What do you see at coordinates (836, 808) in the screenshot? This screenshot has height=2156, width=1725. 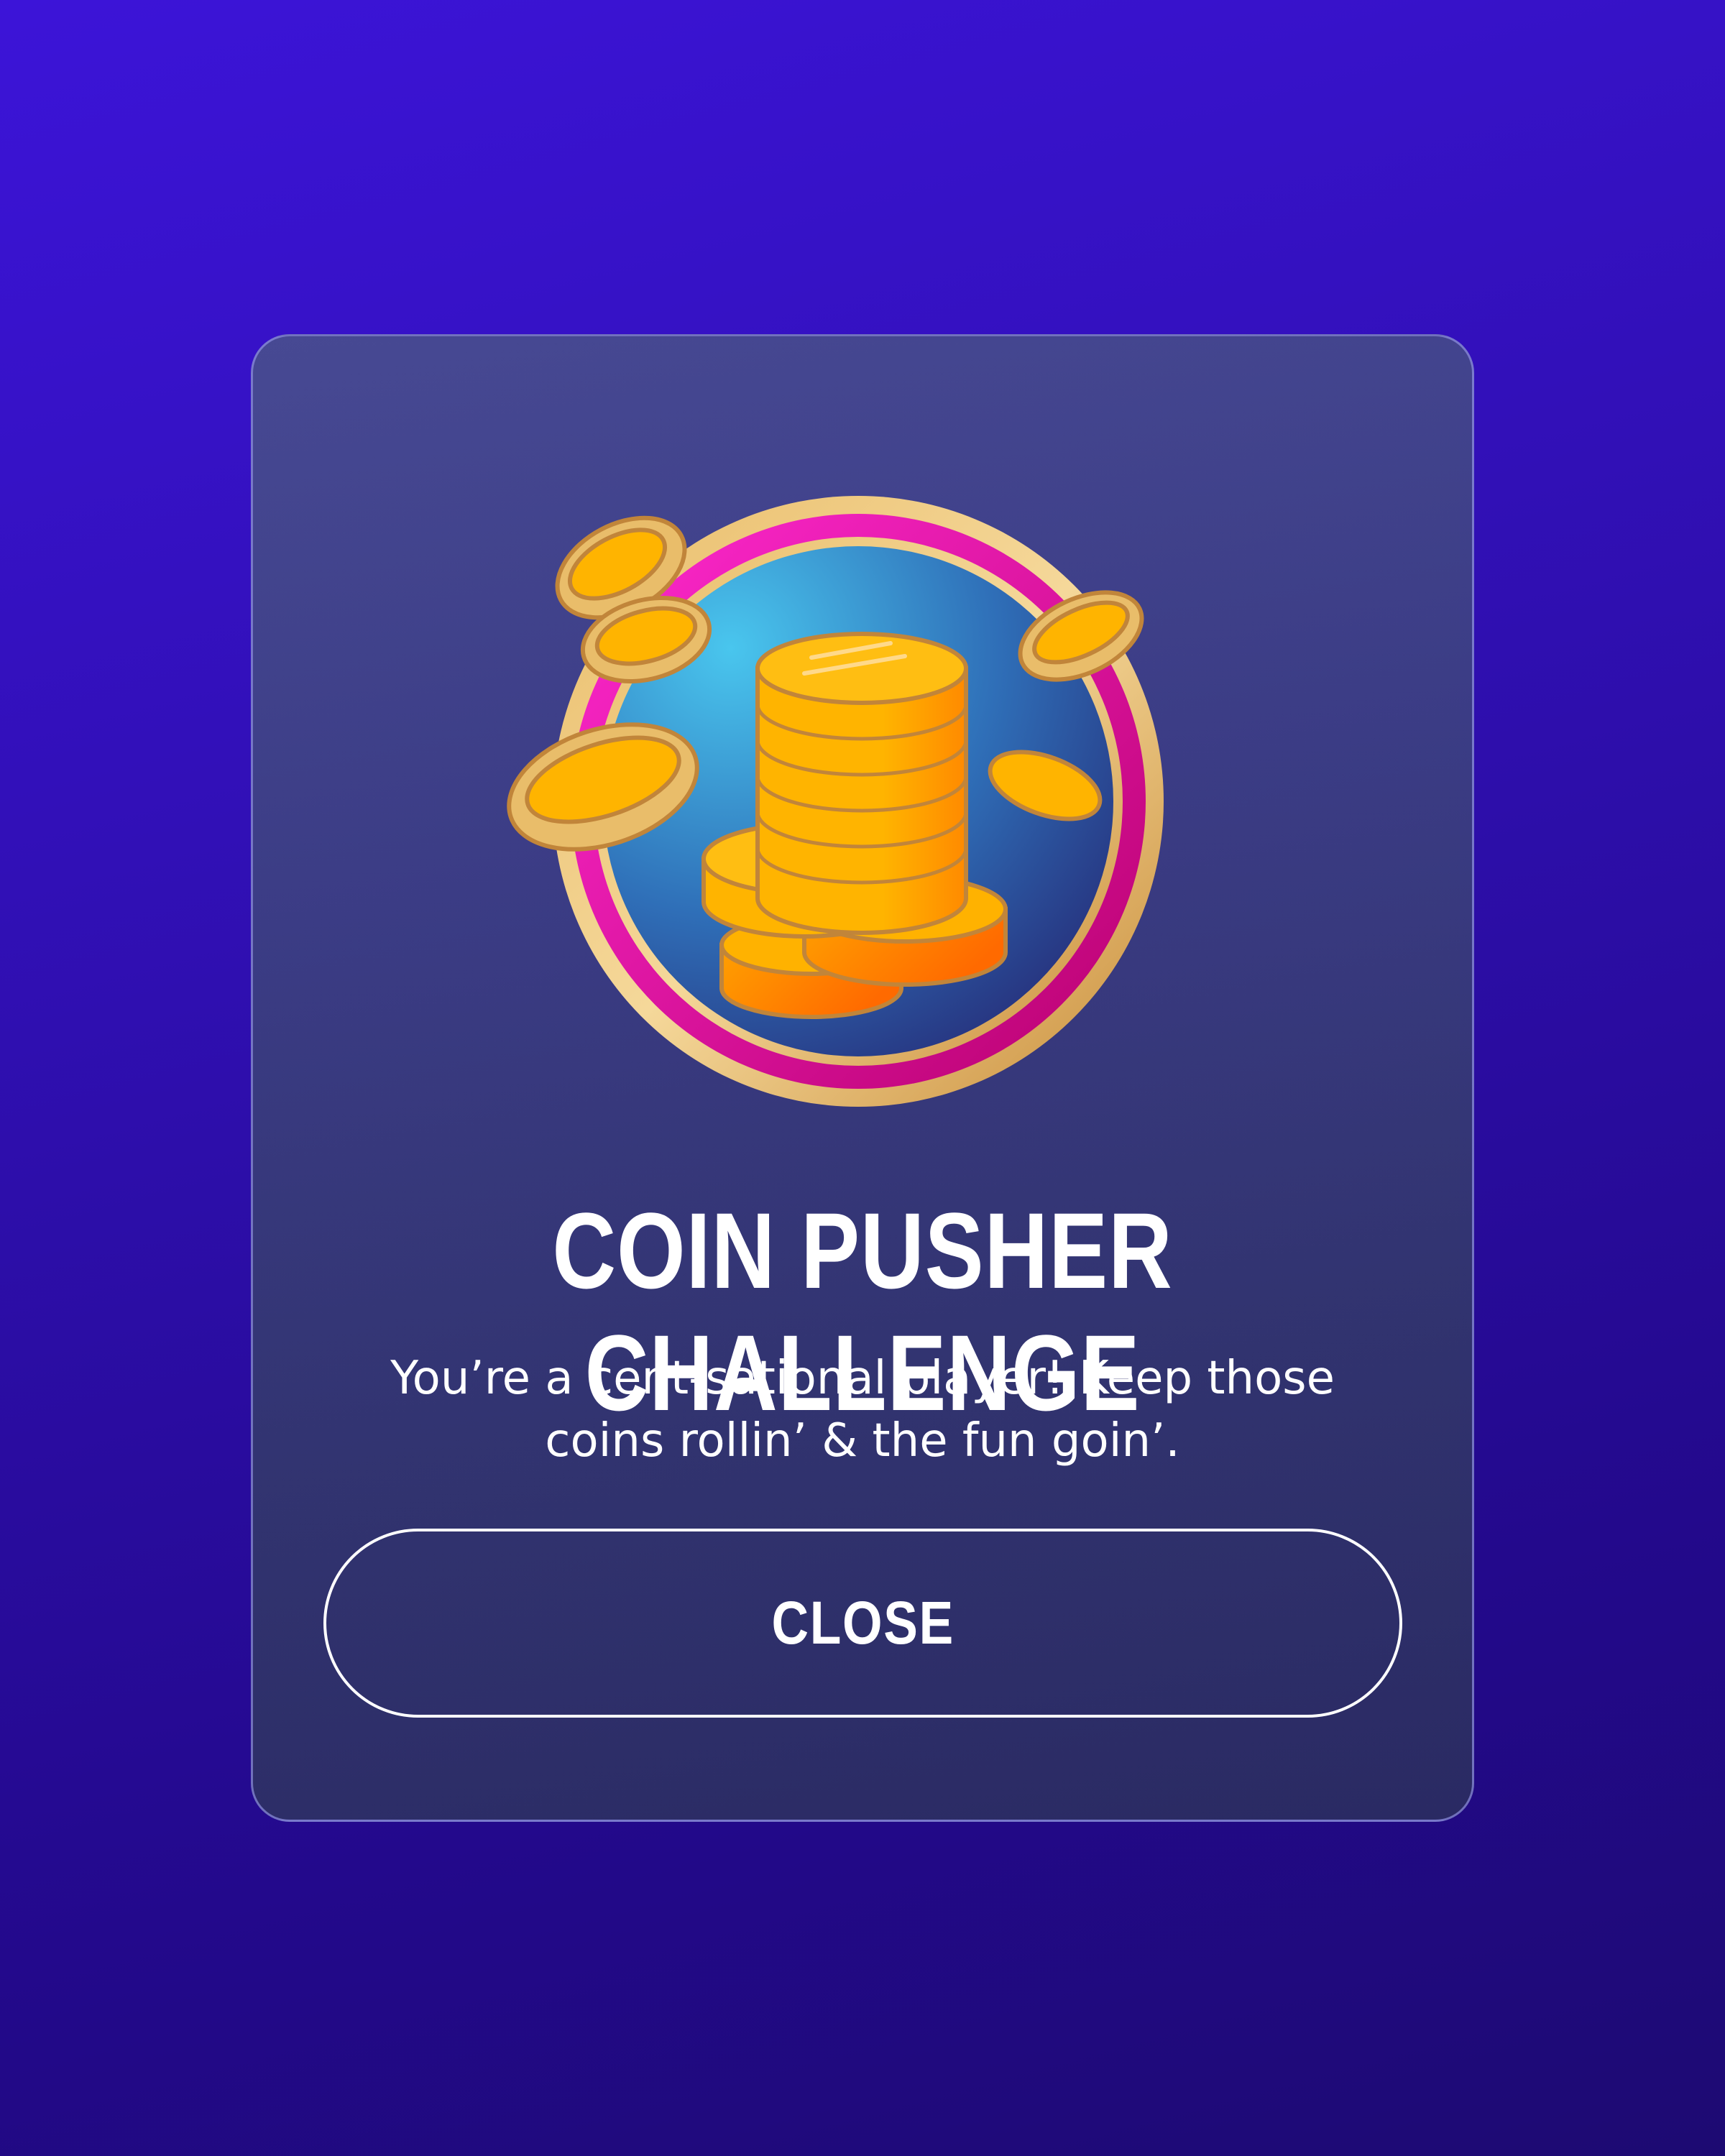 I see `coin-stack-badge-icon` at bounding box center [836, 808].